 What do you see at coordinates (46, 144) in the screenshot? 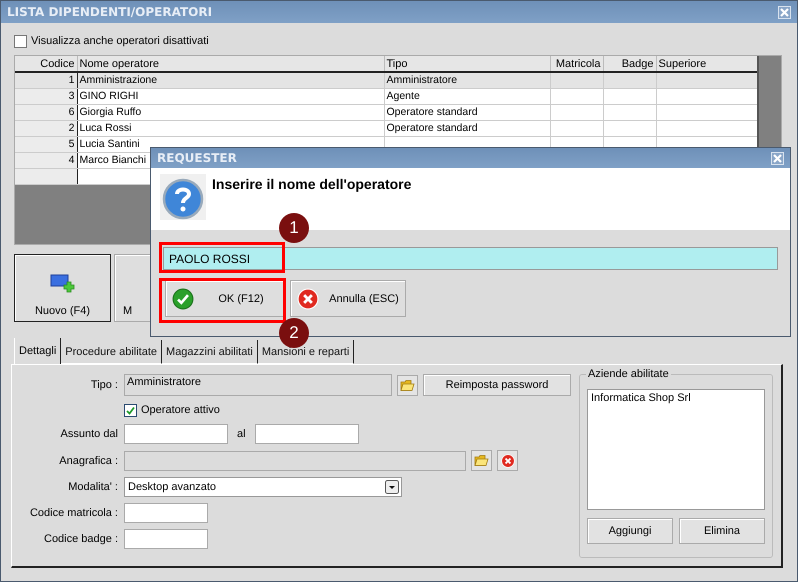
I see `table-cell: 5` at bounding box center [46, 144].